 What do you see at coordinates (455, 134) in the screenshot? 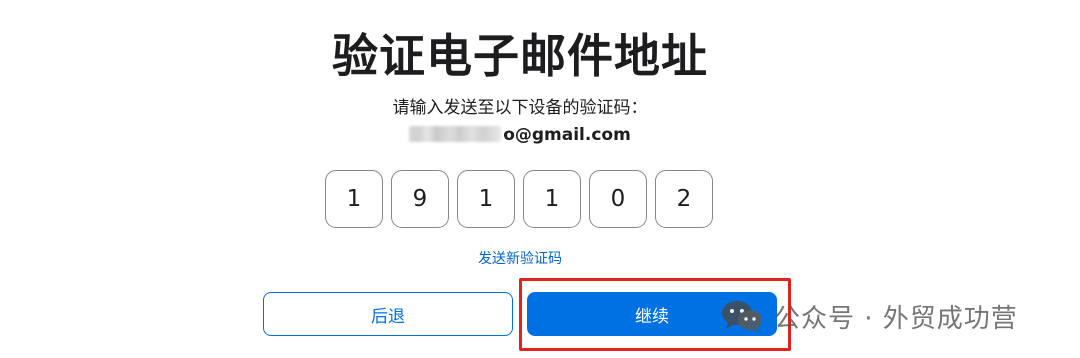
I see `redacted-email-prefix` at bounding box center [455, 134].